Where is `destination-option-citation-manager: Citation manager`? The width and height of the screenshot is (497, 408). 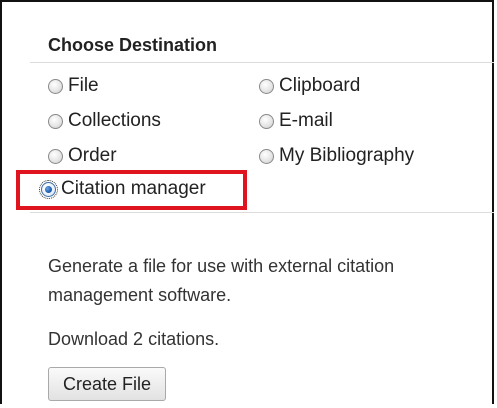 destination-option-citation-manager: Citation manager is located at coordinates (123, 189).